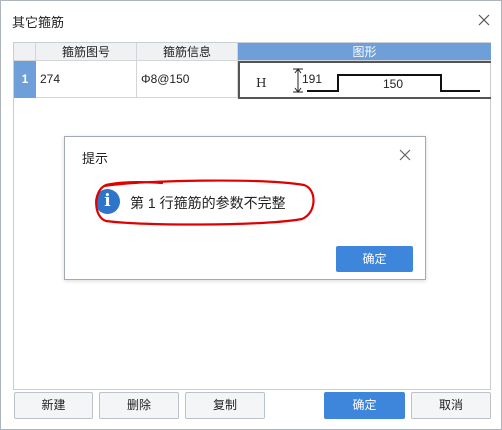  I want to click on cancel-button: 取消, so click(451, 405).